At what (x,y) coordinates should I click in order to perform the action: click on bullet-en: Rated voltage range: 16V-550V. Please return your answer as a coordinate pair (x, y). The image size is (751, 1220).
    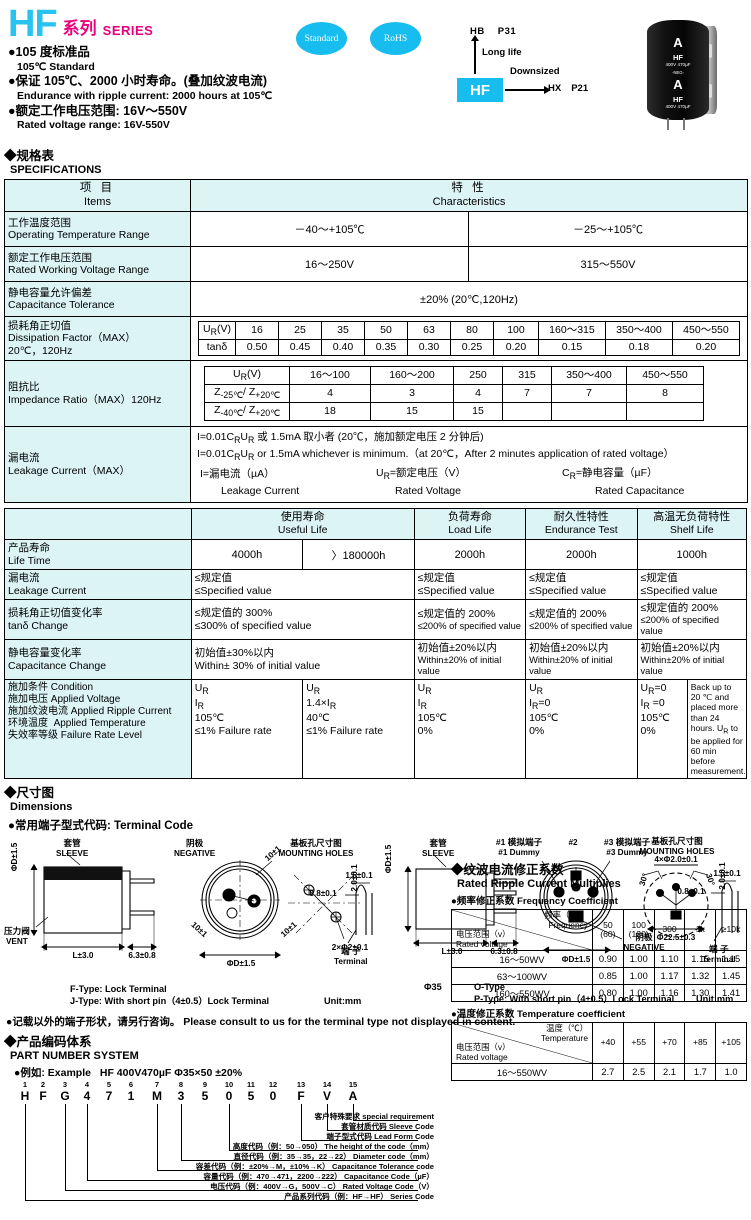
    Looking at the image, I should click on (93, 125).